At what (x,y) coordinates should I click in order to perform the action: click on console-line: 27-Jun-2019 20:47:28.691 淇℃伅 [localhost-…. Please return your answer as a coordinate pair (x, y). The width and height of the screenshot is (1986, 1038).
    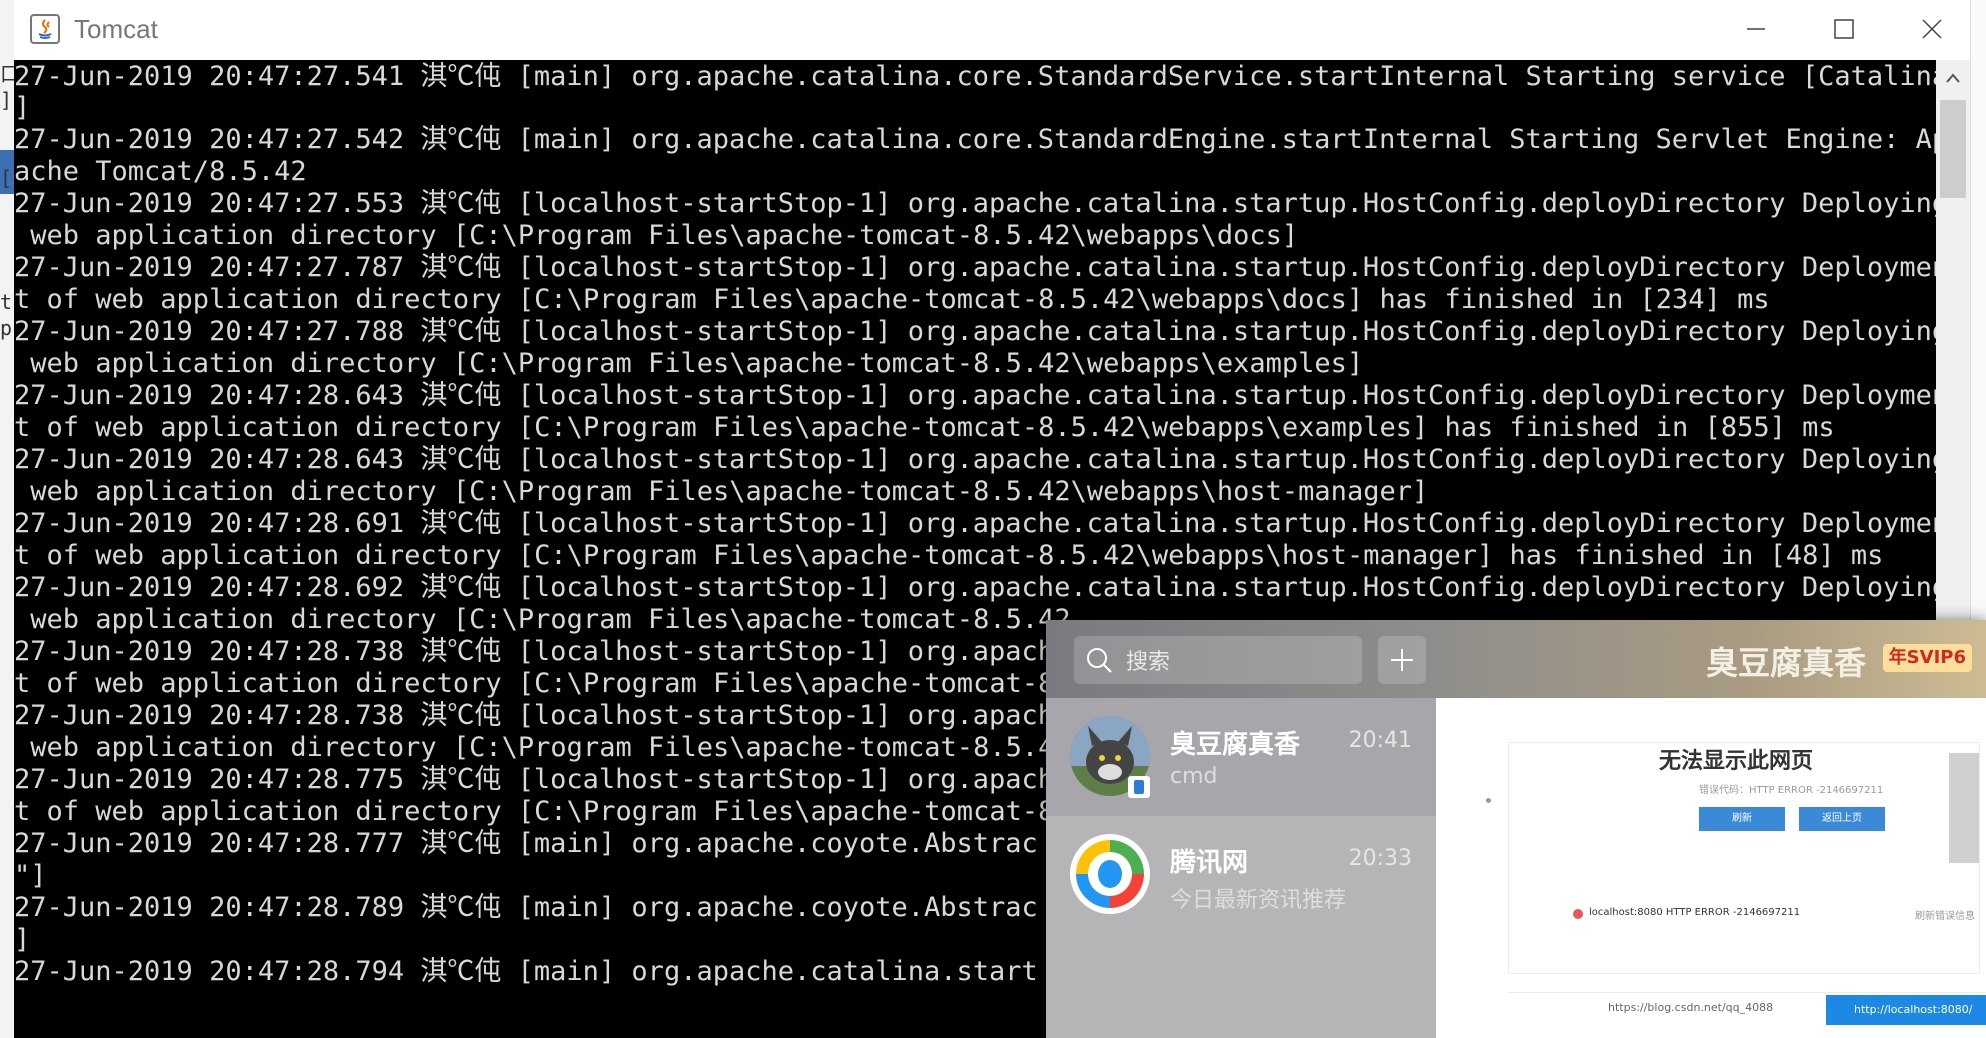
    Looking at the image, I should click on (975, 523).